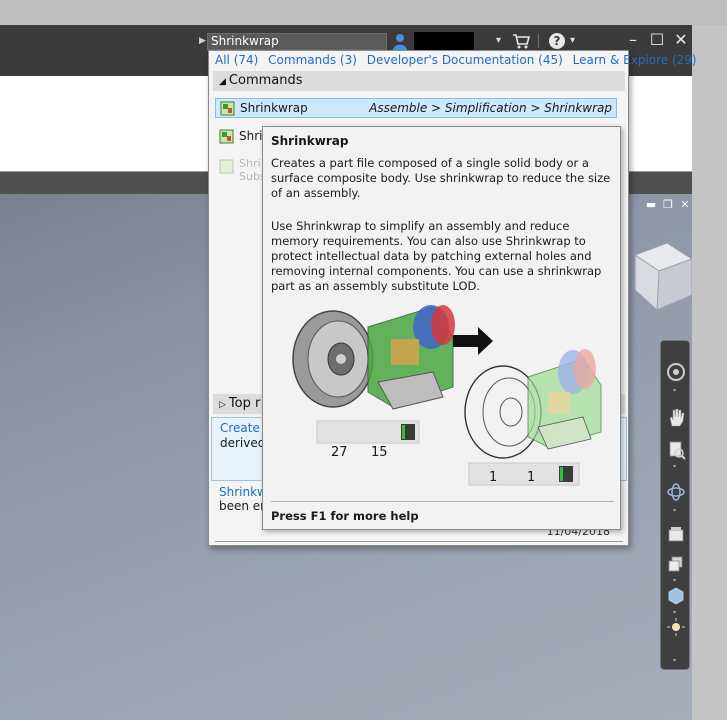 This screenshot has width=727, height=720. I want to click on filter-all: All (74), so click(236, 60).